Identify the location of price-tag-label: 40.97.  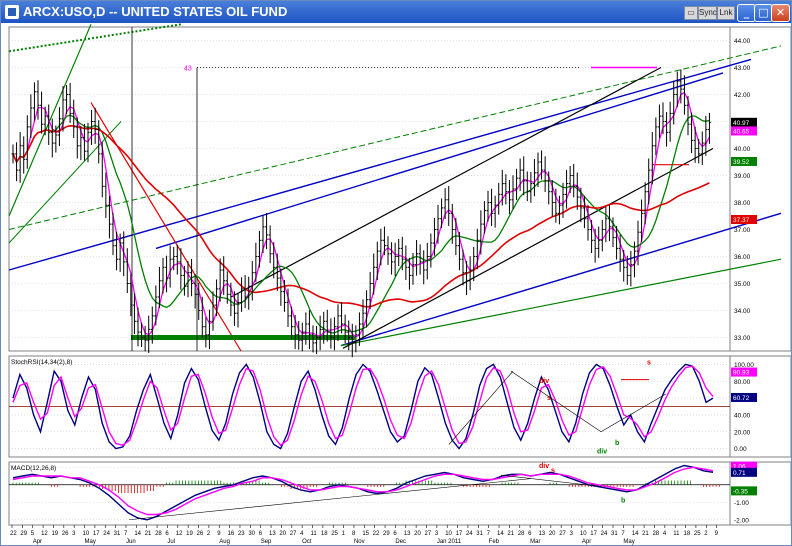
(741, 123).